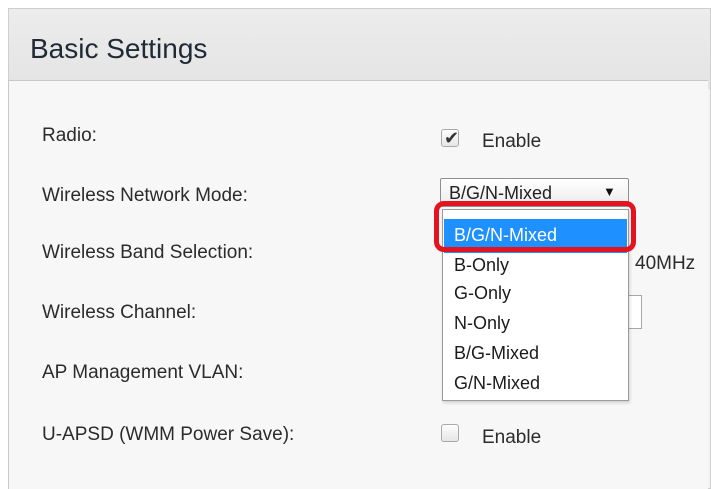 The width and height of the screenshot is (711, 489). Describe the element at coordinates (482, 293) in the screenshot. I see `dropdown-option: G-Only` at that location.